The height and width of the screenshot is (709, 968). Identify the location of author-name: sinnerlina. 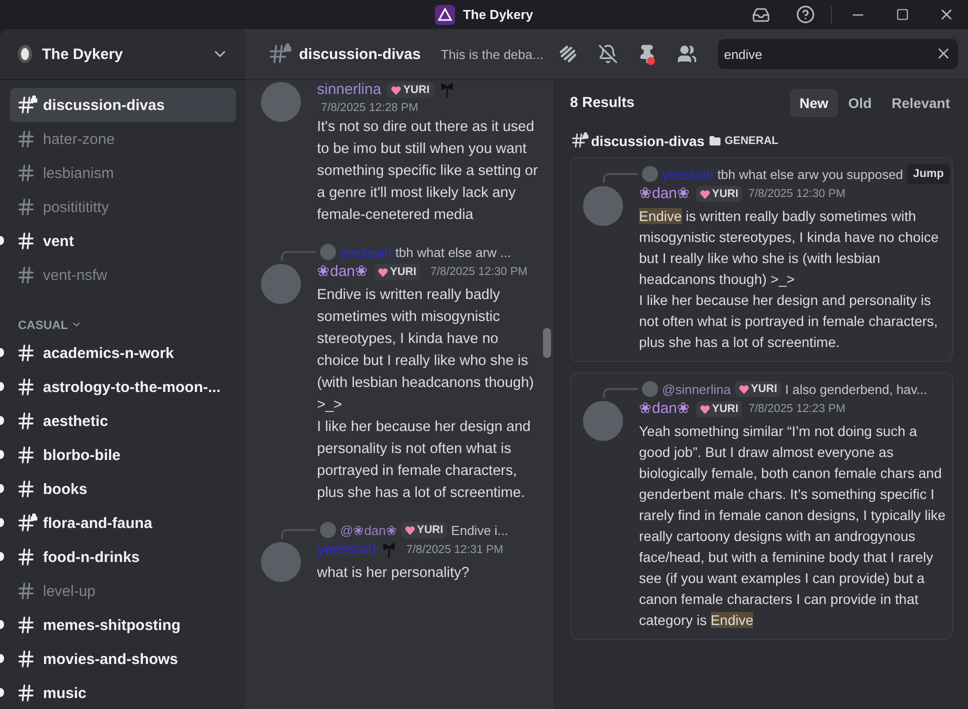
(349, 90).